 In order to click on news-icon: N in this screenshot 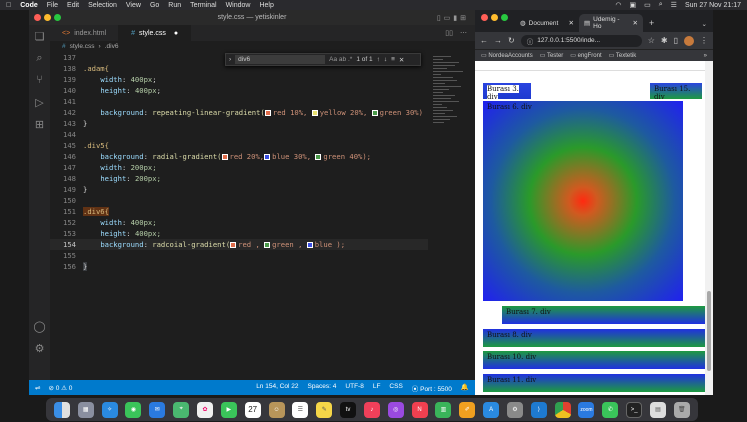, I will do `click(419, 409)`.